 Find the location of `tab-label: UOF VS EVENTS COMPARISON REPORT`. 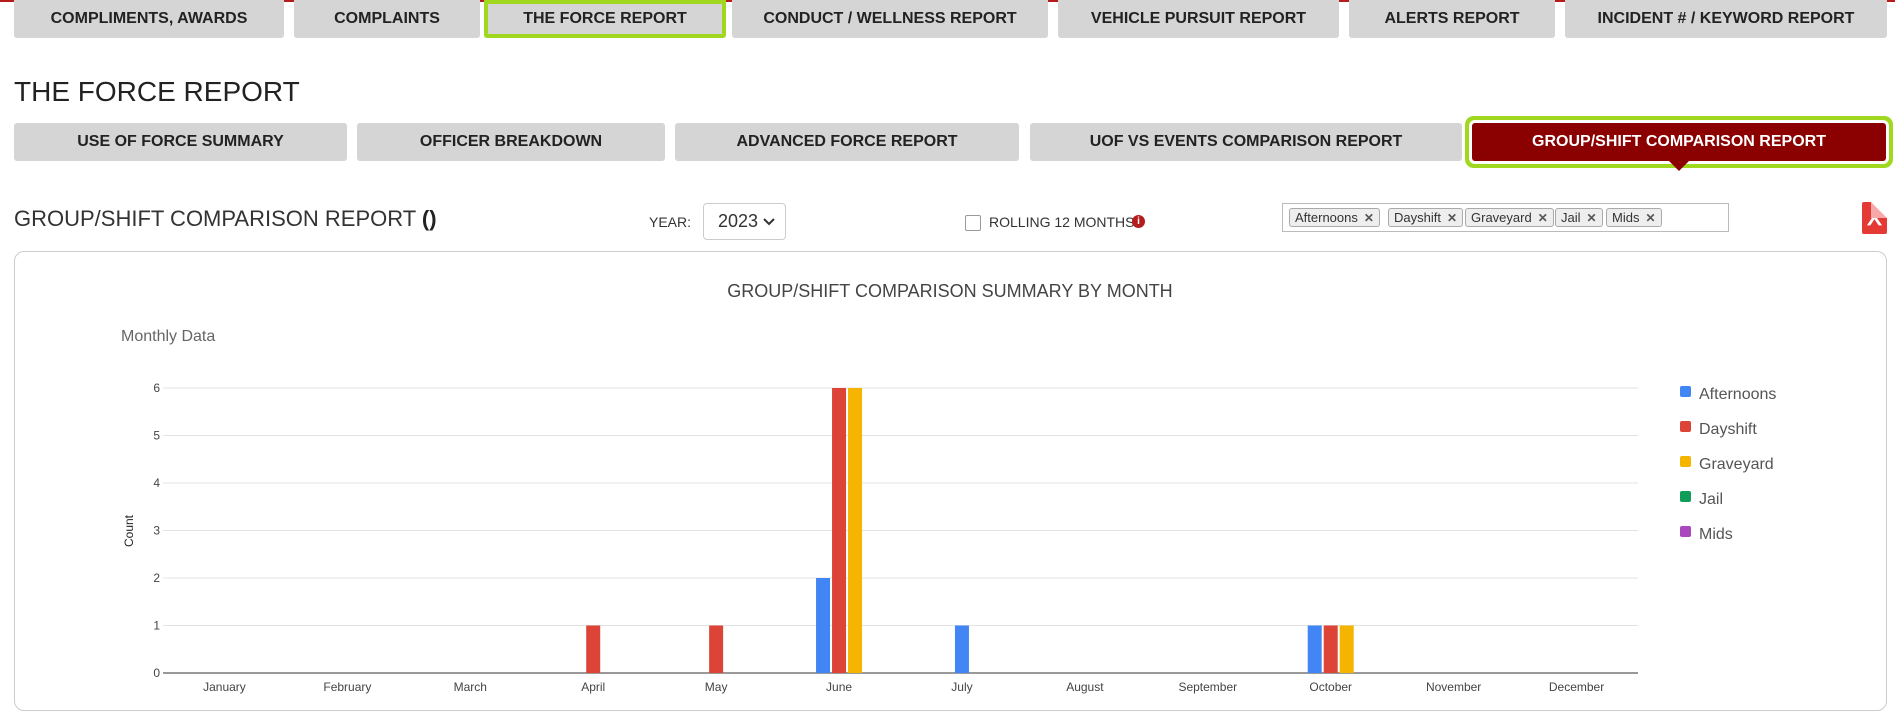

tab-label: UOF VS EVENTS COMPARISON REPORT is located at coordinates (1246, 141).